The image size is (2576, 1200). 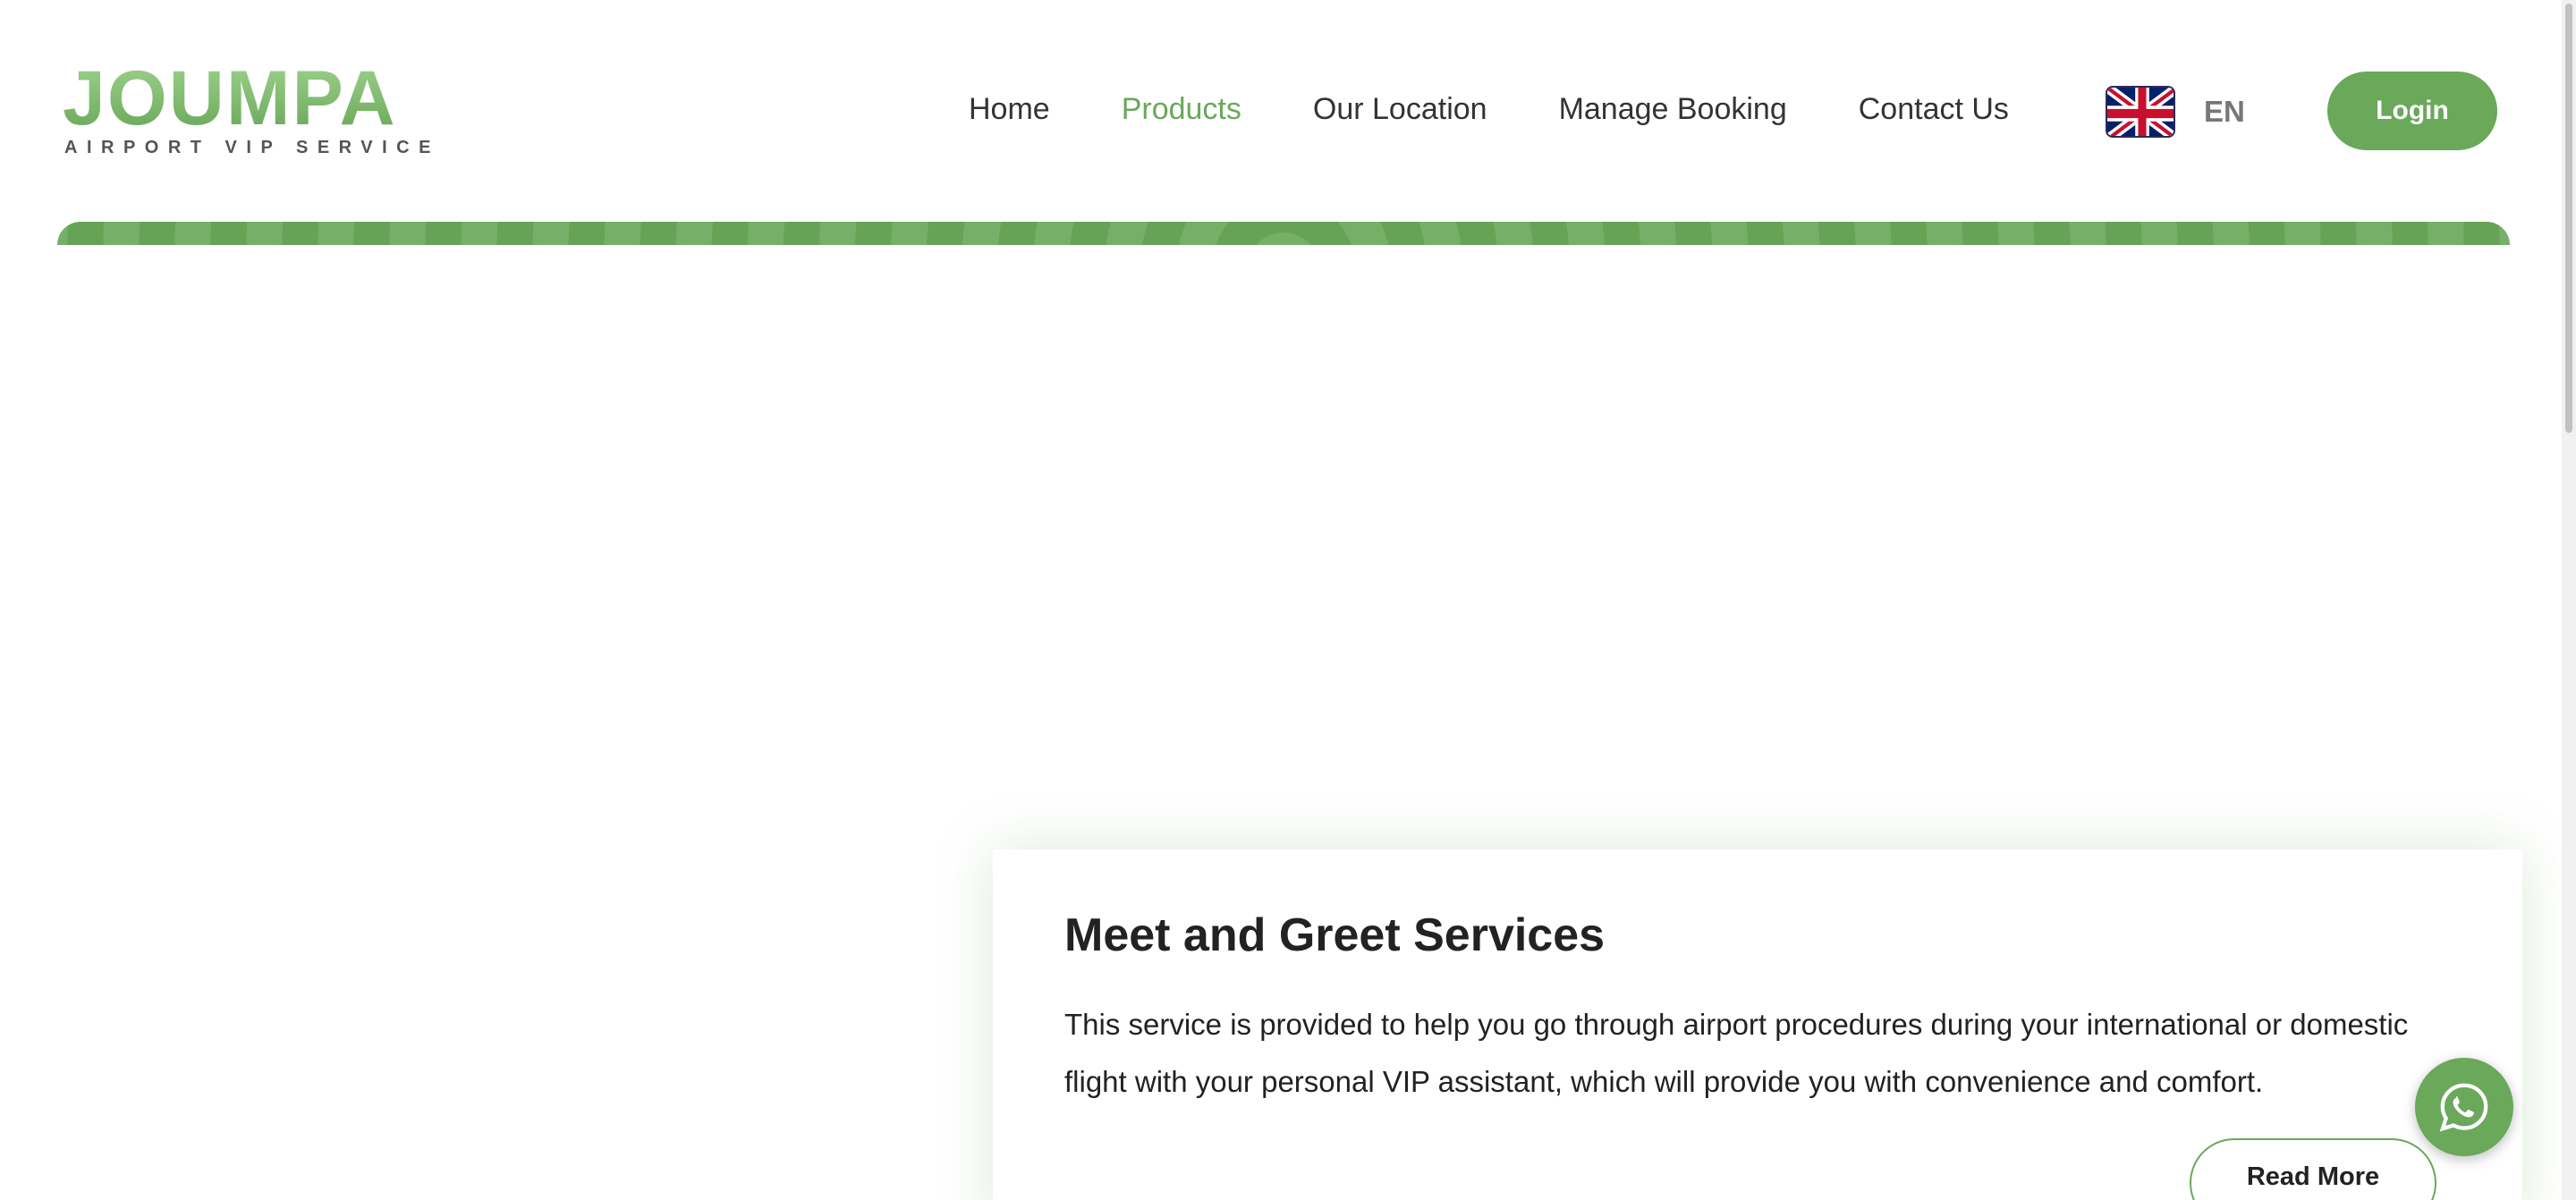 I want to click on hero-banner-edge, so click(x=1283, y=233).